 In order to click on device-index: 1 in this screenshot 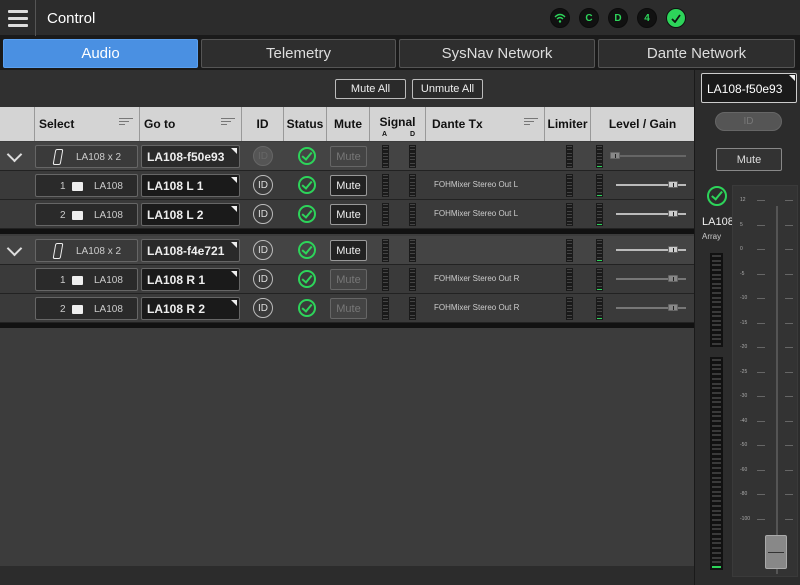, I will do `click(63, 280)`.